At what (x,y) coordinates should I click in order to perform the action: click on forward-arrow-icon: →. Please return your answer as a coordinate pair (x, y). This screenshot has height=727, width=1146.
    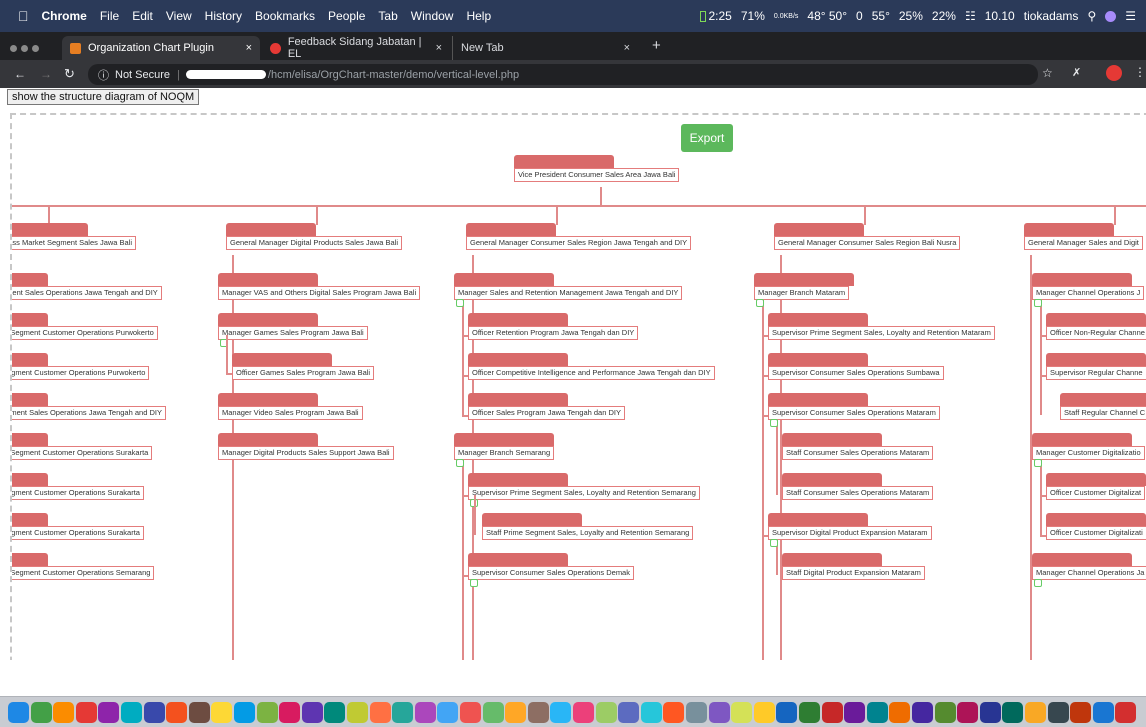
    Looking at the image, I should click on (46, 74).